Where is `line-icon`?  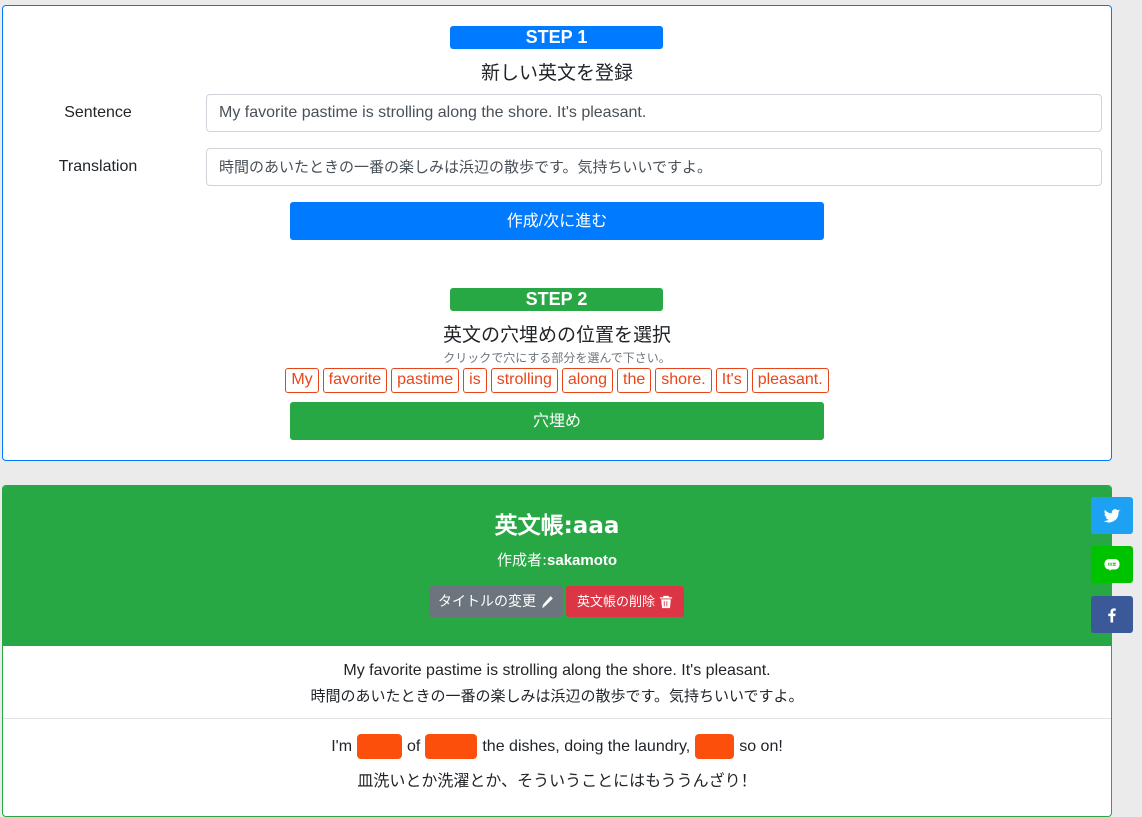
line-icon is located at coordinates (1112, 564).